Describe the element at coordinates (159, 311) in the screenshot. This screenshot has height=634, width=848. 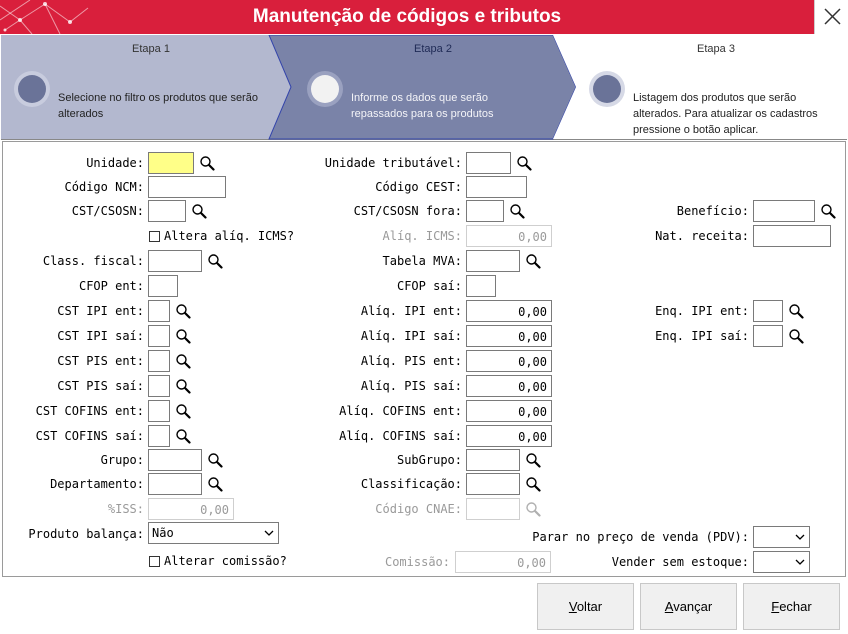
I see `cst-ipi-ent-input` at that location.